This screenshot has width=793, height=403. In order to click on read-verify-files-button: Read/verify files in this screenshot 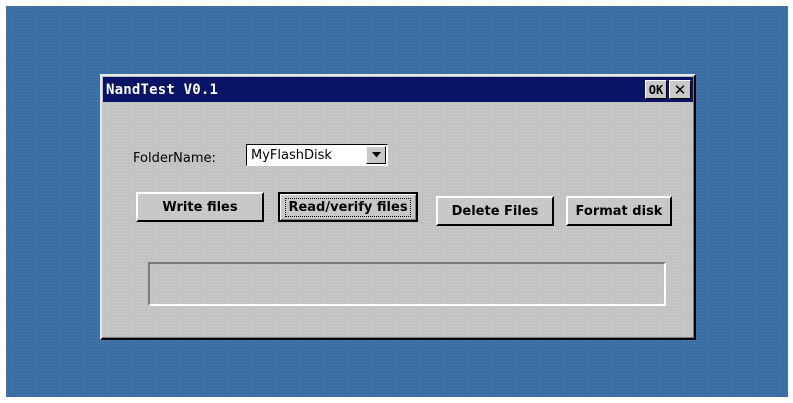, I will do `click(348, 207)`.